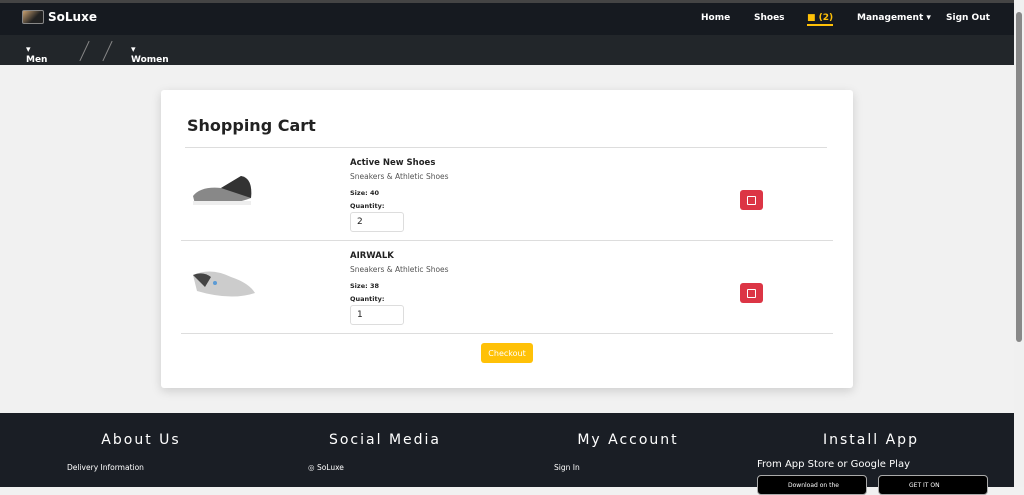 The height and width of the screenshot is (495, 1024). What do you see at coordinates (833, 464) in the screenshot?
I see `store-text: From App Store or Google Play` at bounding box center [833, 464].